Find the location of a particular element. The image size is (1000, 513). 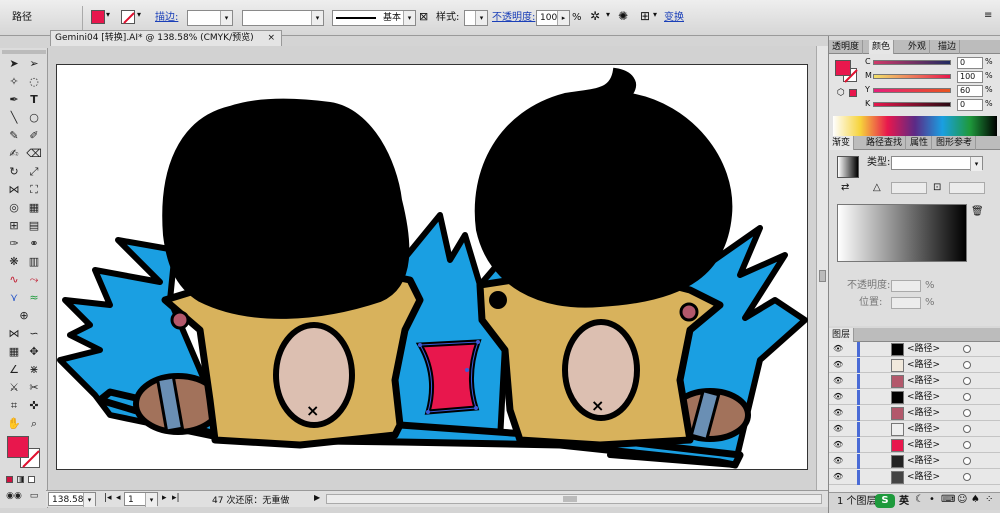

tab-layers: 图层 is located at coordinates (842, 335).